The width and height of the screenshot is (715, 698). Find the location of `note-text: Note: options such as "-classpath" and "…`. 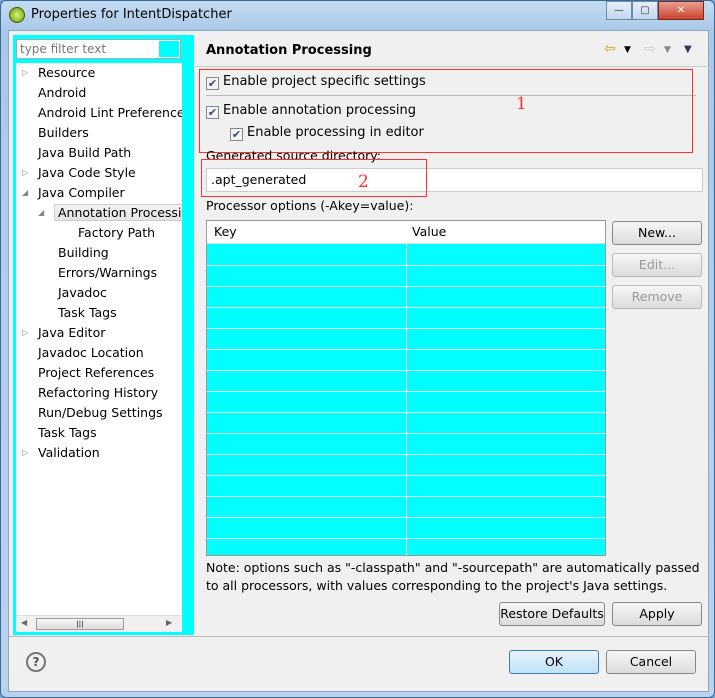

note-text: Note: options such as "-classpath" and "… is located at coordinates (453, 576).